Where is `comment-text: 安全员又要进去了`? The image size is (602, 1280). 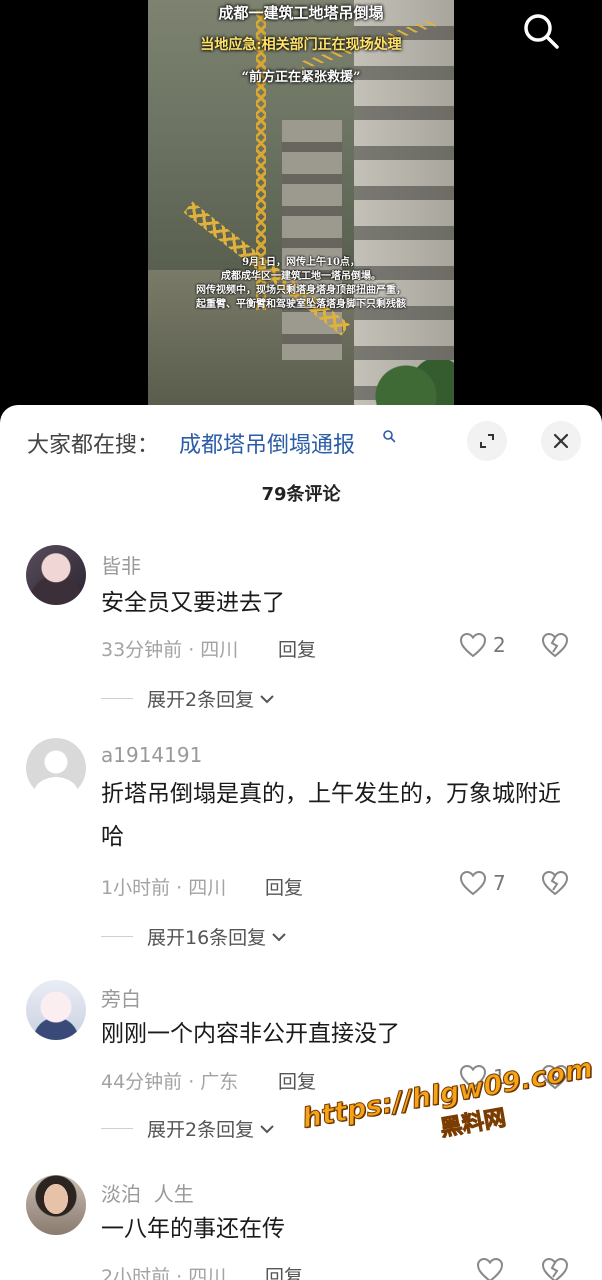 comment-text: 安全员又要进去了 is located at coordinates (336, 603).